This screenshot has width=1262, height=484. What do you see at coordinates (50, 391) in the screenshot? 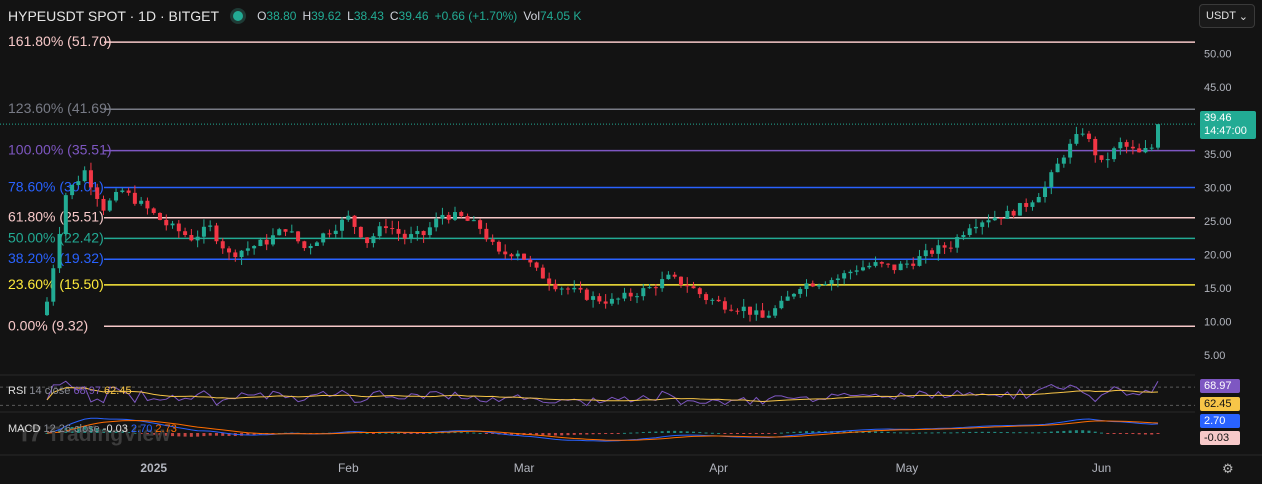
I see `rsi-params: 14 close` at bounding box center [50, 391].